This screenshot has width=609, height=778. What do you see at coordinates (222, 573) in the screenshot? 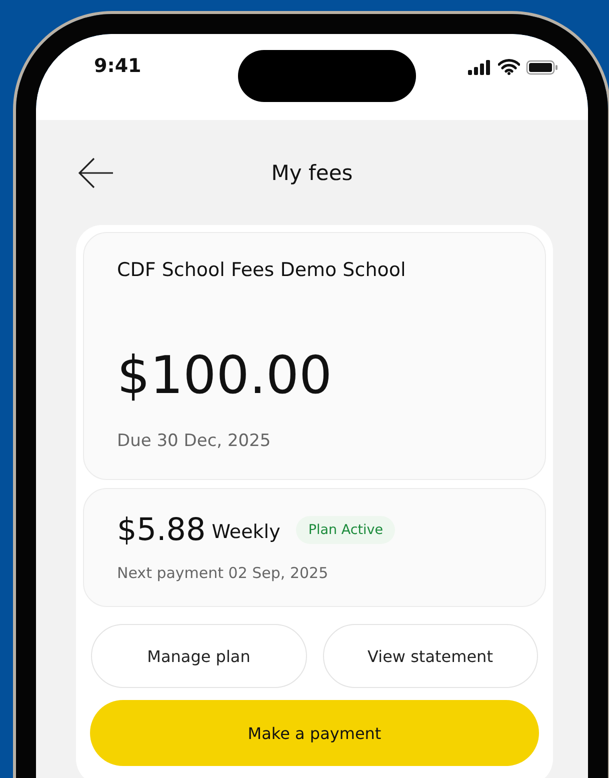
I see `next-payment: Next payment 02 Sep, 2025` at bounding box center [222, 573].